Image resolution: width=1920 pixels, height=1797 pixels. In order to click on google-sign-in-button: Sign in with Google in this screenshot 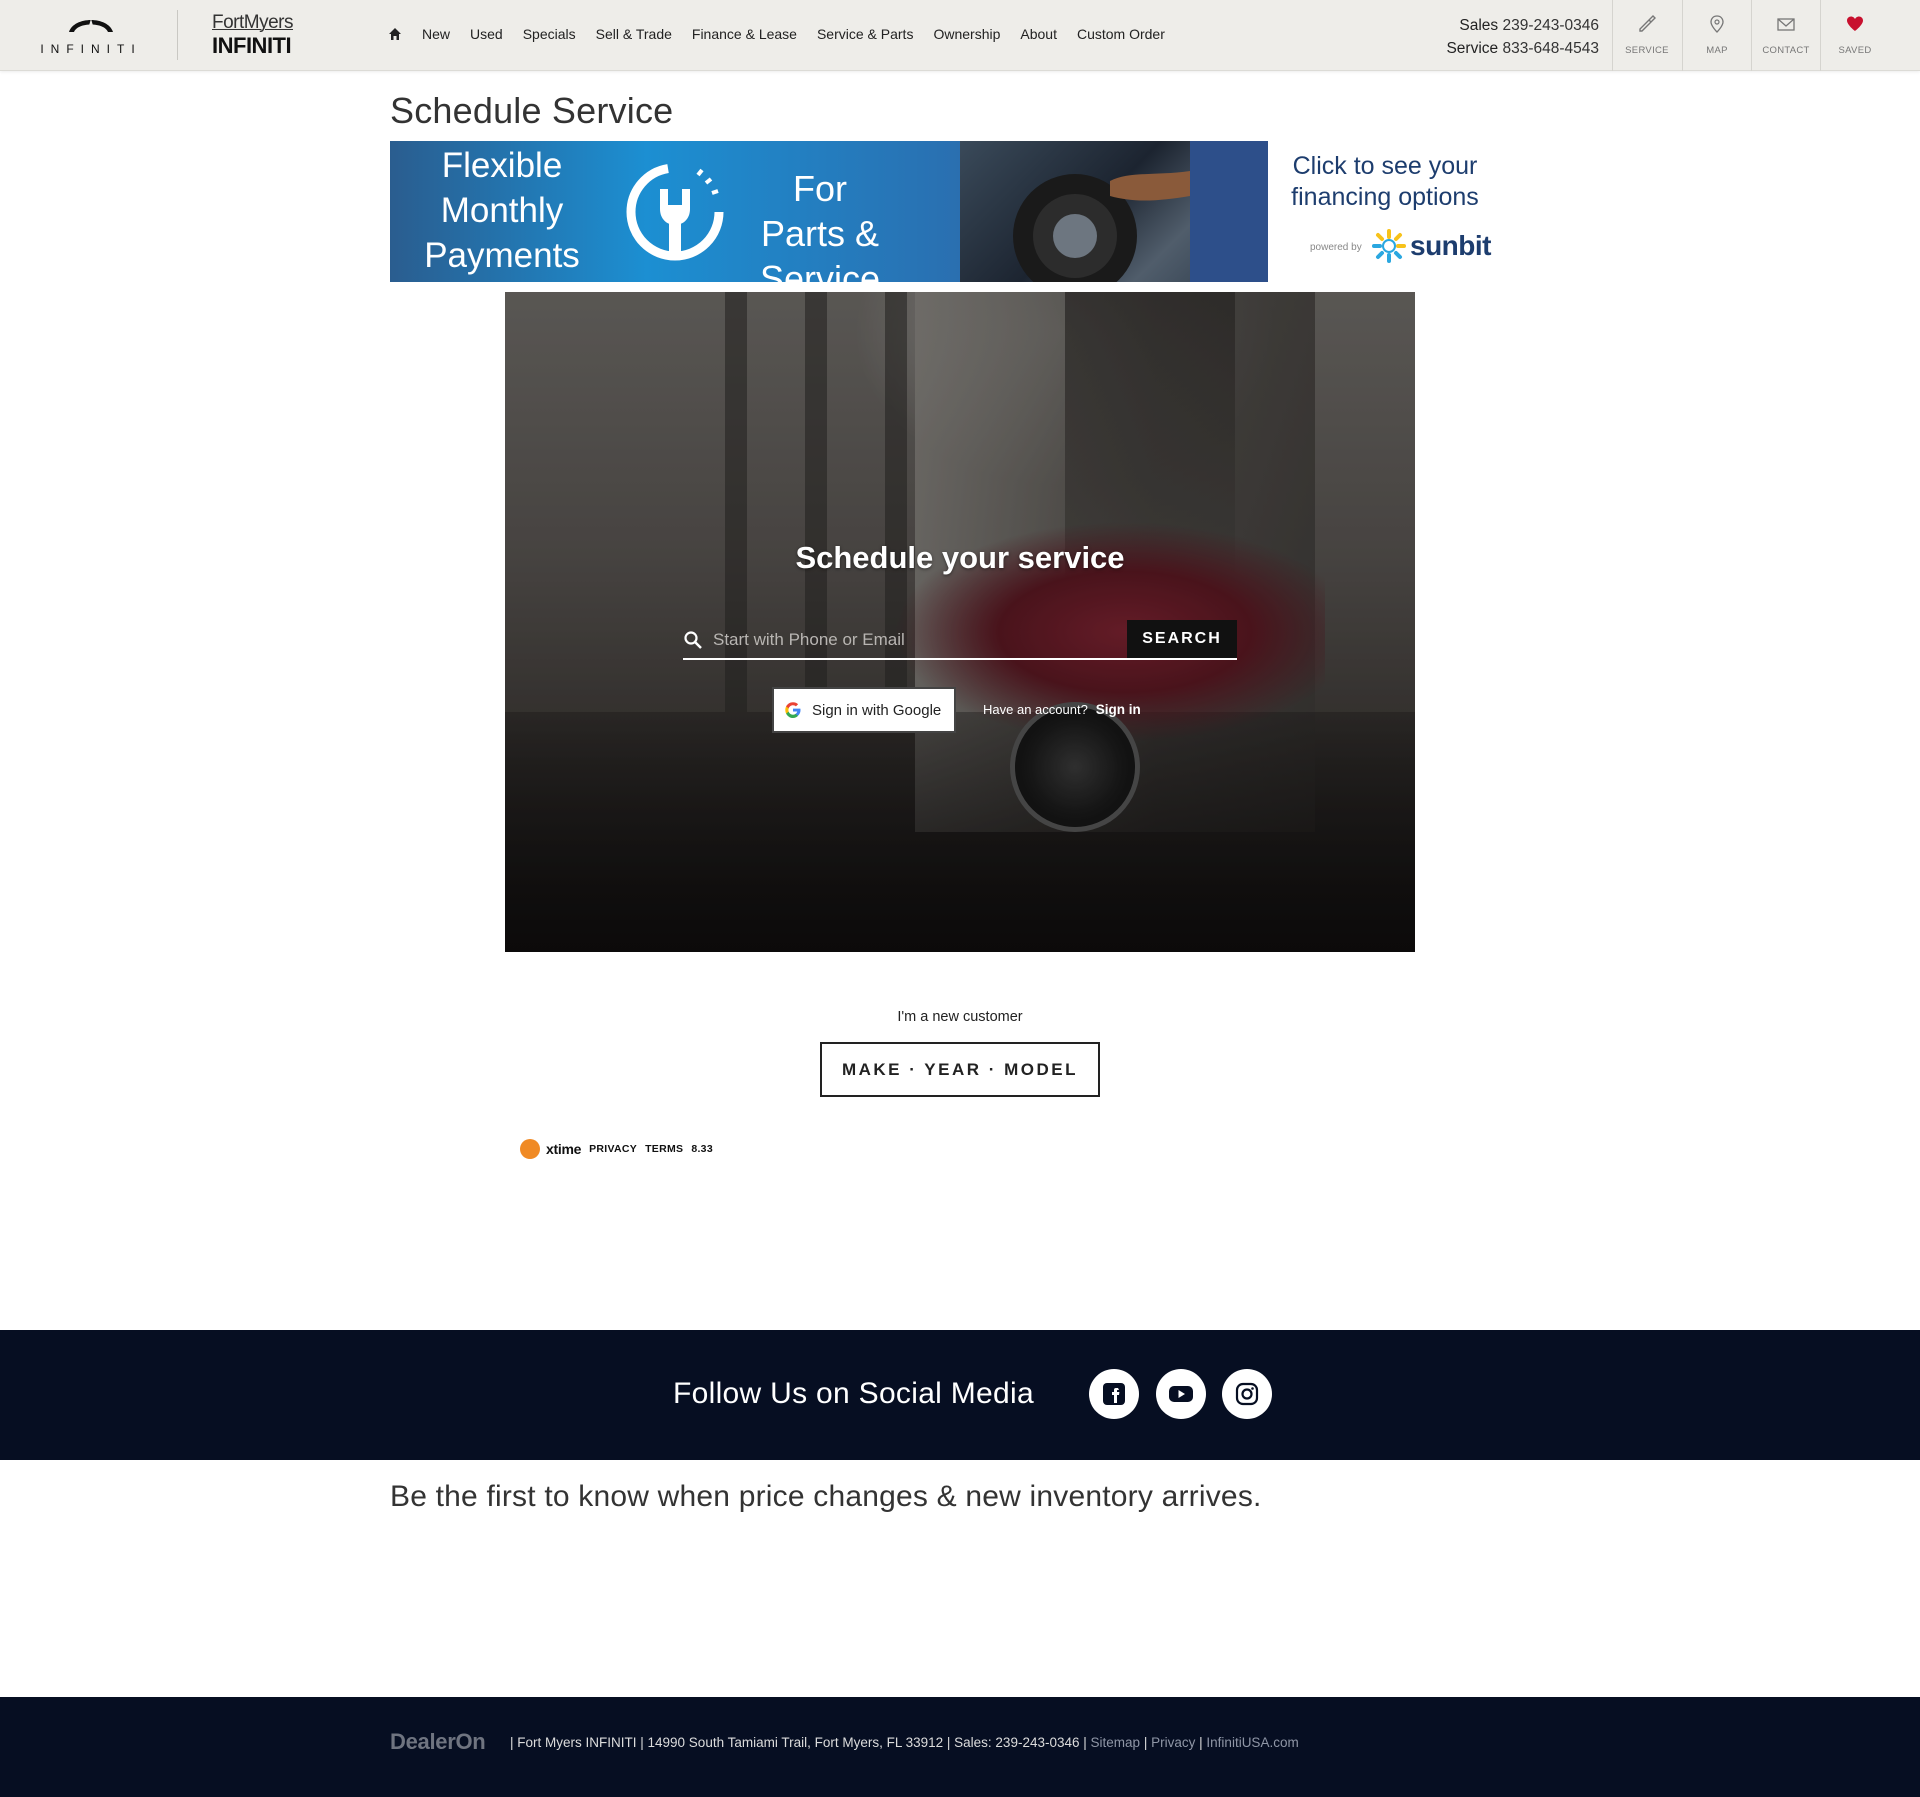, I will do `click(864, 710)`.